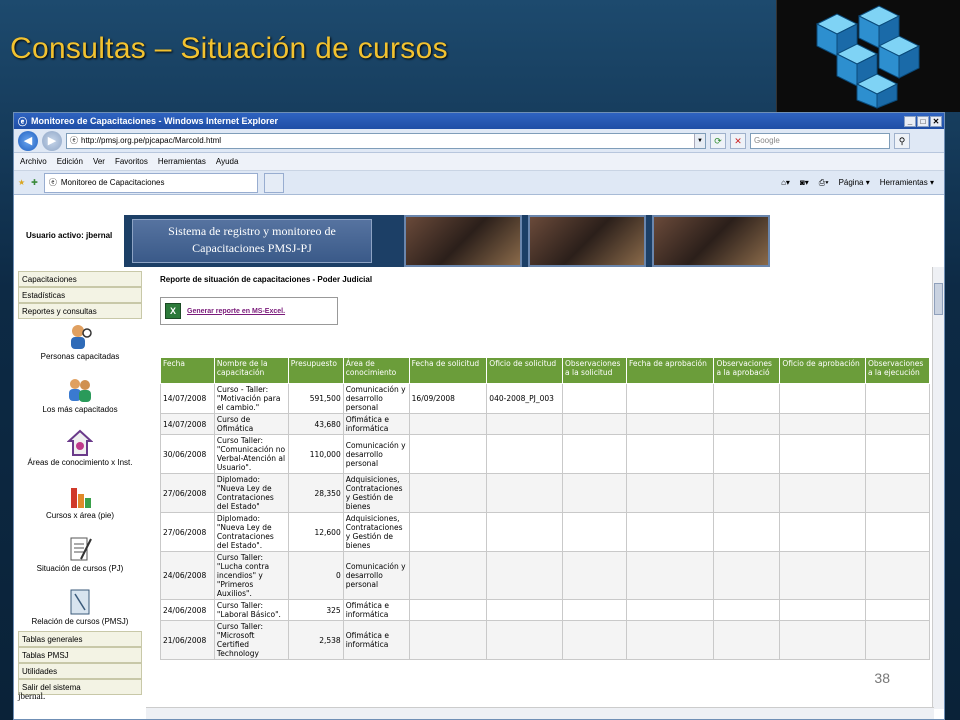 The image size is (960, 720). Describe the element at coordinates (315, 610) in the screenshot. I see `table-cell: 325` at that location.